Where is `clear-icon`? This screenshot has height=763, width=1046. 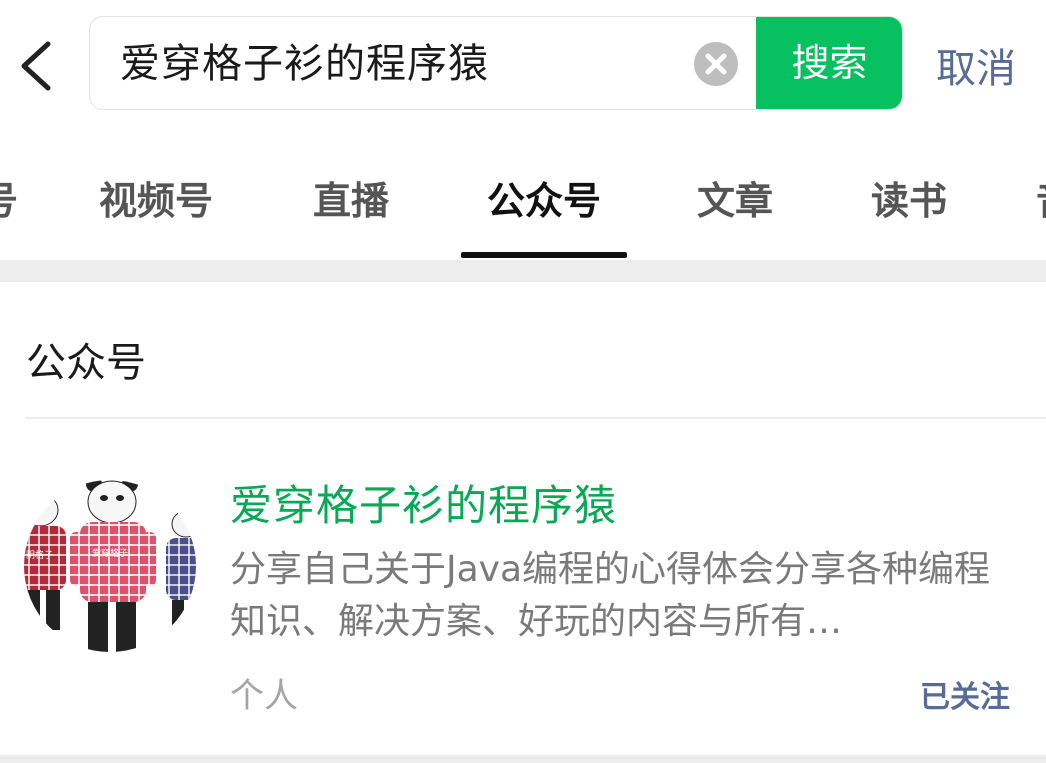 clear-icon is located at coordinates (716, 64).